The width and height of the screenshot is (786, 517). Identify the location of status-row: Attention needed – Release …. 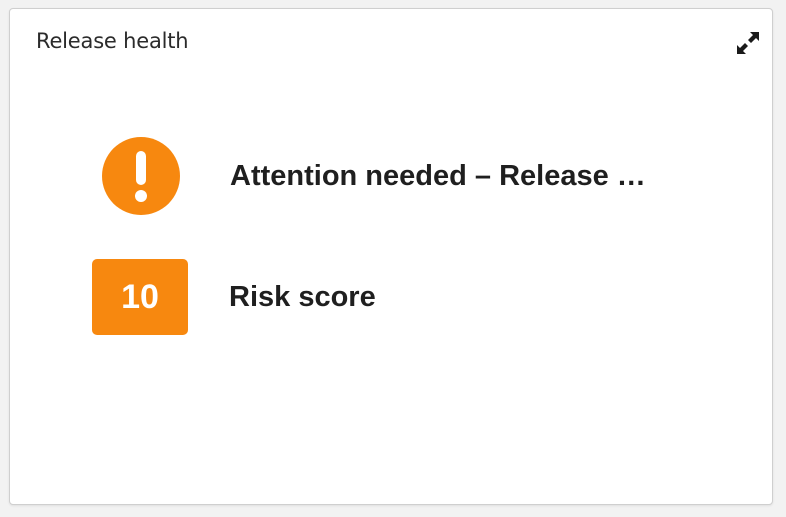
(369, 176).